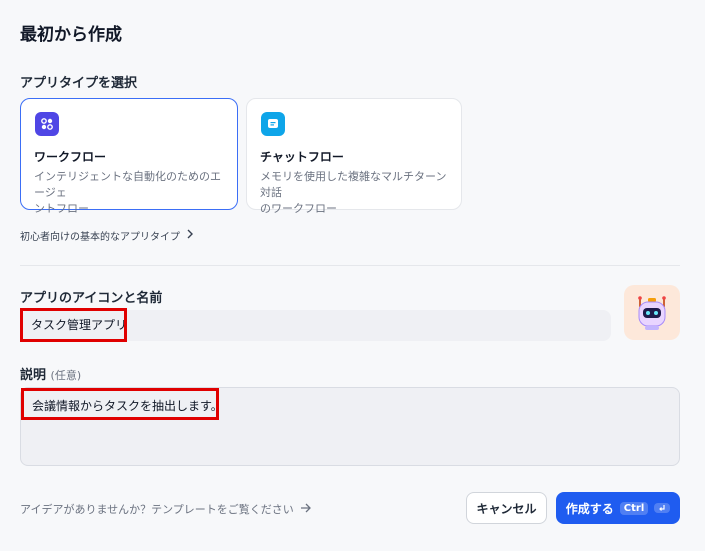 The height and width of the screenshot is (551, 705). I want to click on workflow-title: ワークフロー, so click(70, 157).